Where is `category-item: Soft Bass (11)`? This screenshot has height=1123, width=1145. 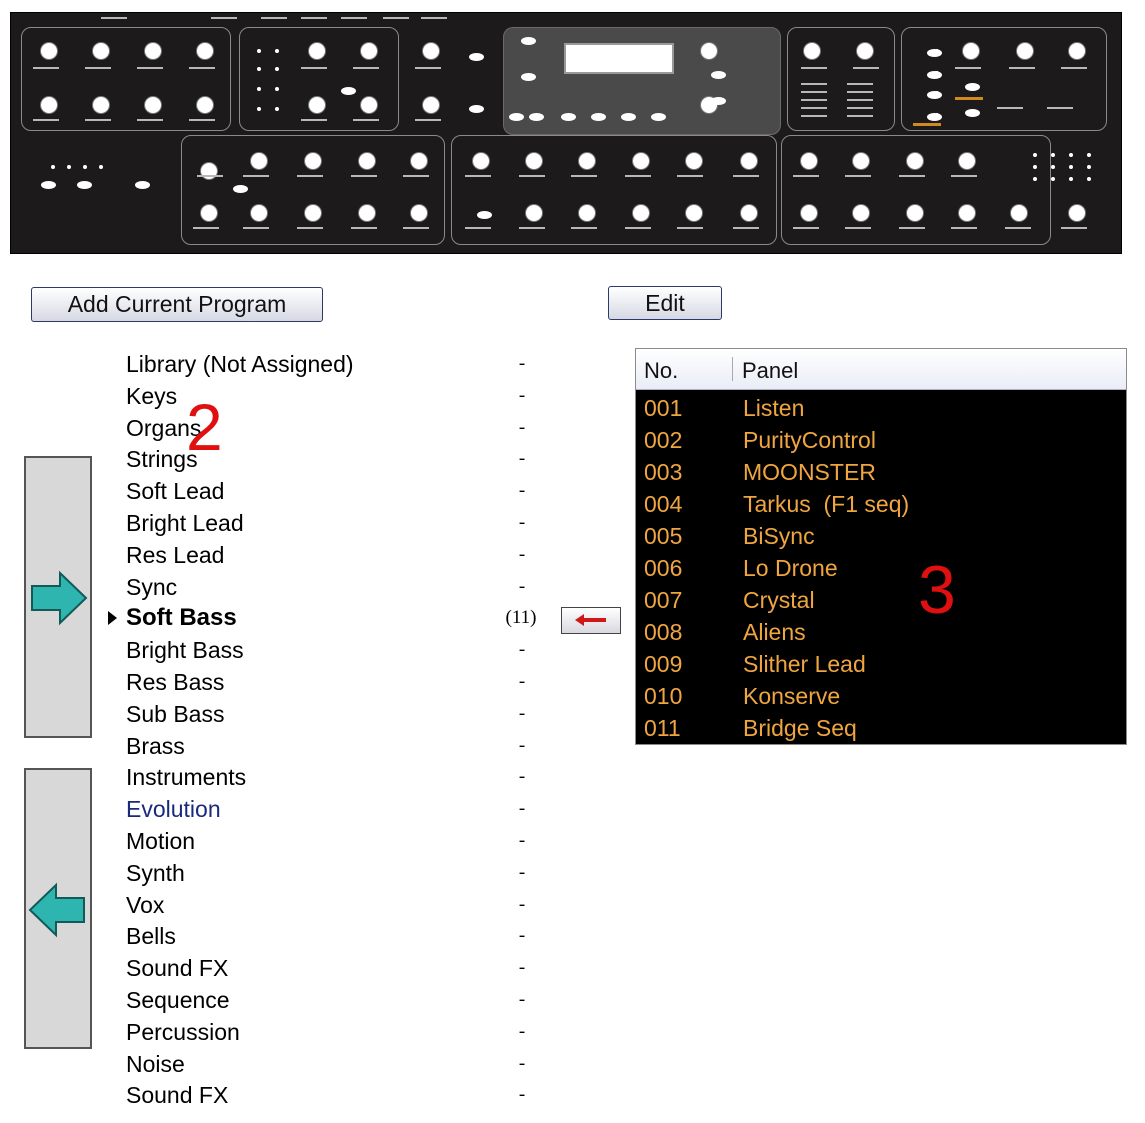
category-item: Soft Bass (11) is located at coordinates (327, 618).